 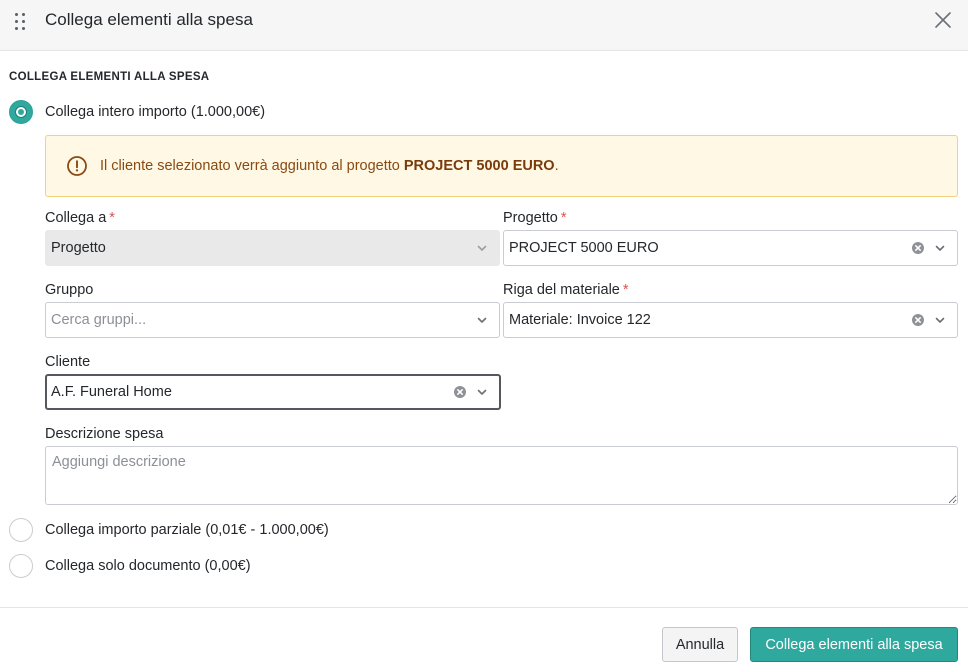 What do you see at coordinates (530, 218) in the screenshot?
I see `progetto-label-text: Progetto` at bounding box center [530, 218].